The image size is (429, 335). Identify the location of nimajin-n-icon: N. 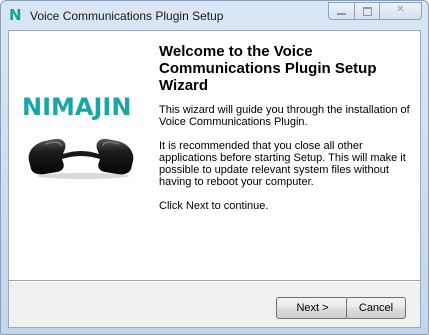
(15, 15).